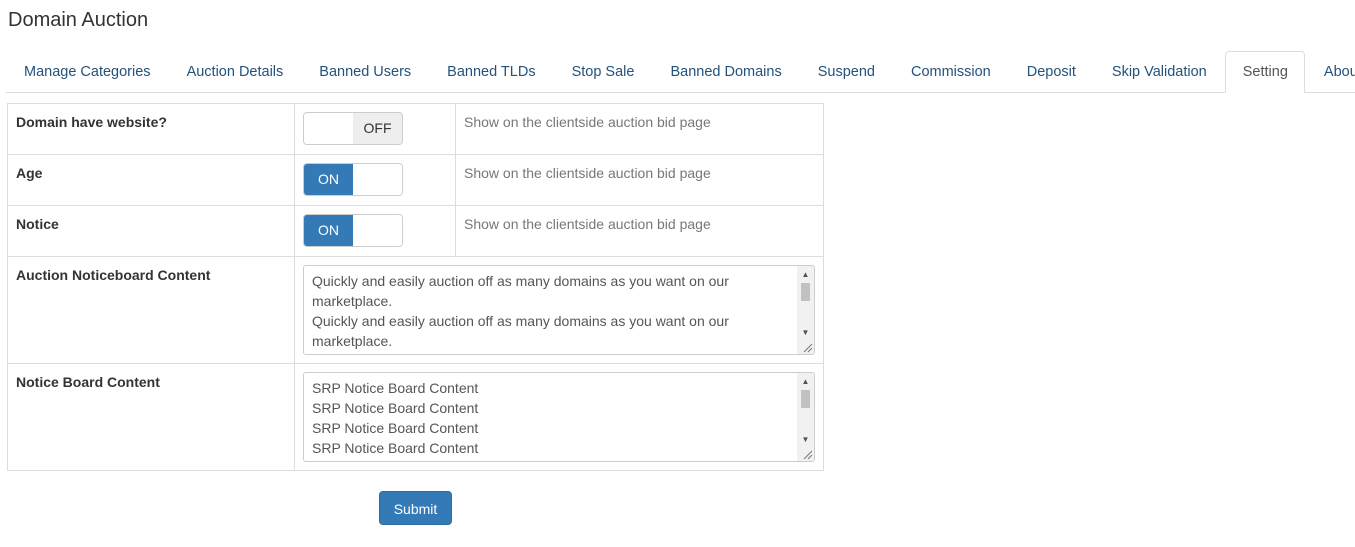 The image size is (1355, 547). Describe the element at coordinates (151, 417) in the screenshot. I see `setting-label: Notice Board Content` at that location.